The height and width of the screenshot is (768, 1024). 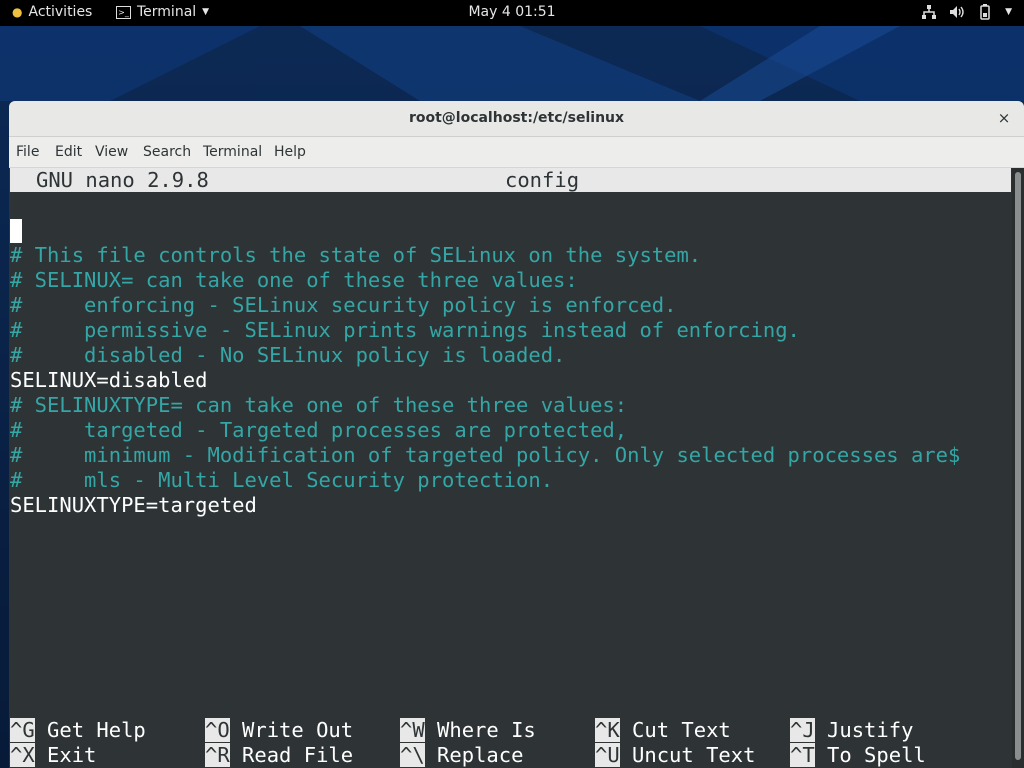 I want to click on nano-header: GNU nano 2.9.8 config, so click(x=510, y=180).